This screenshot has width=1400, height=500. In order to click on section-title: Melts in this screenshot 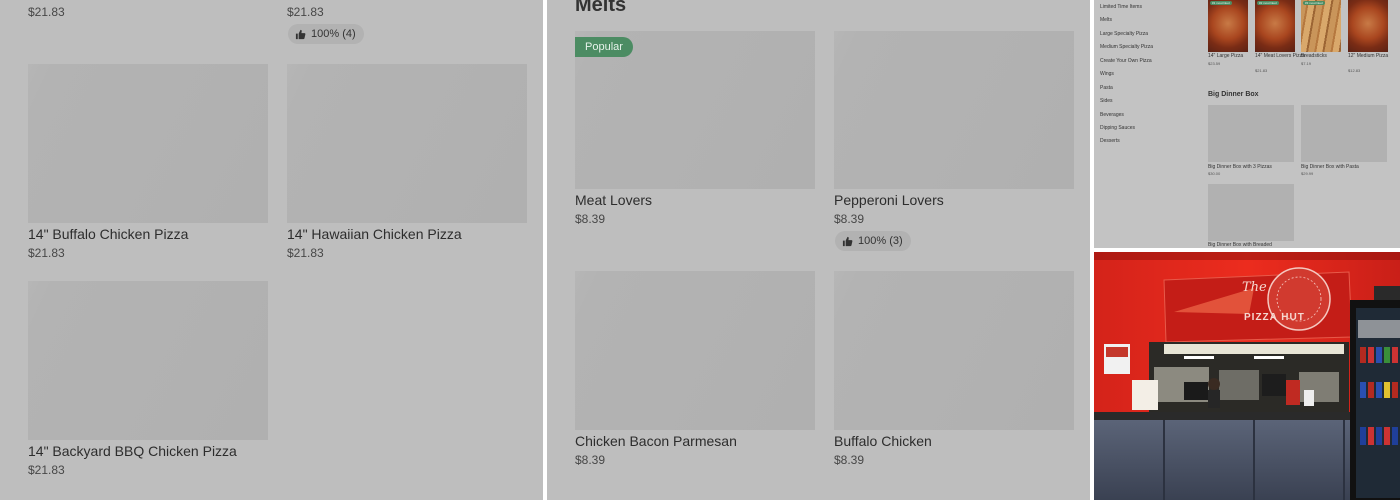, I will do `click(601, 8)`.